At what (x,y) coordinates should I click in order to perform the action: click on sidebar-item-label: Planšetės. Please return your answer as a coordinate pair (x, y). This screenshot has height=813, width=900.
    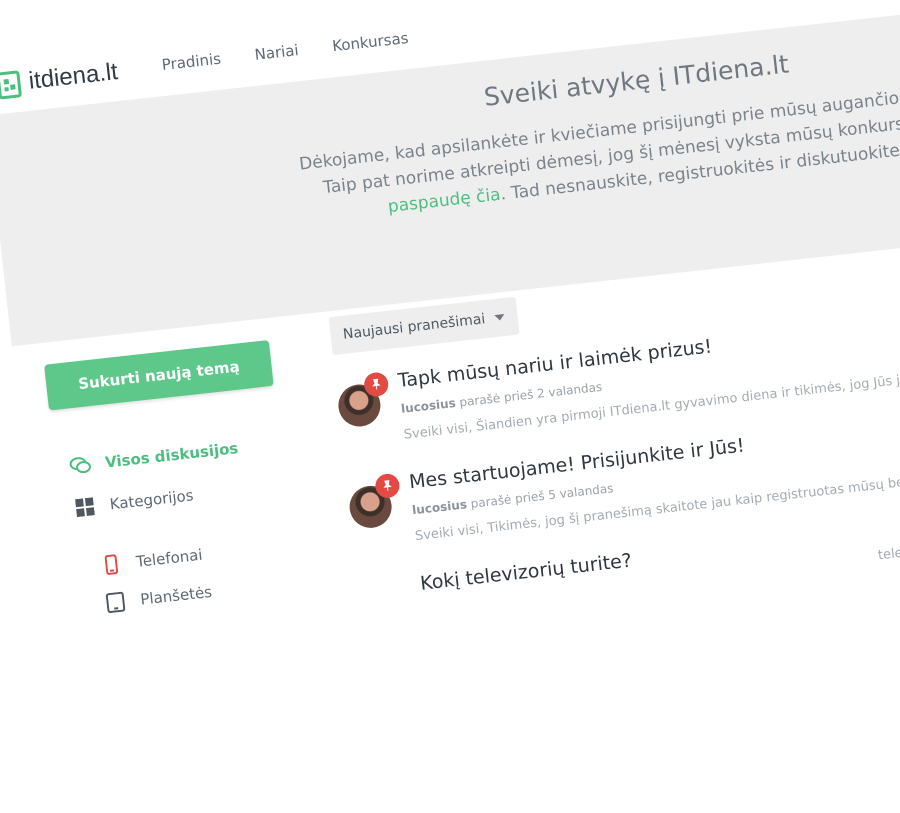
    Looking at the image, I should click on (176, 595).